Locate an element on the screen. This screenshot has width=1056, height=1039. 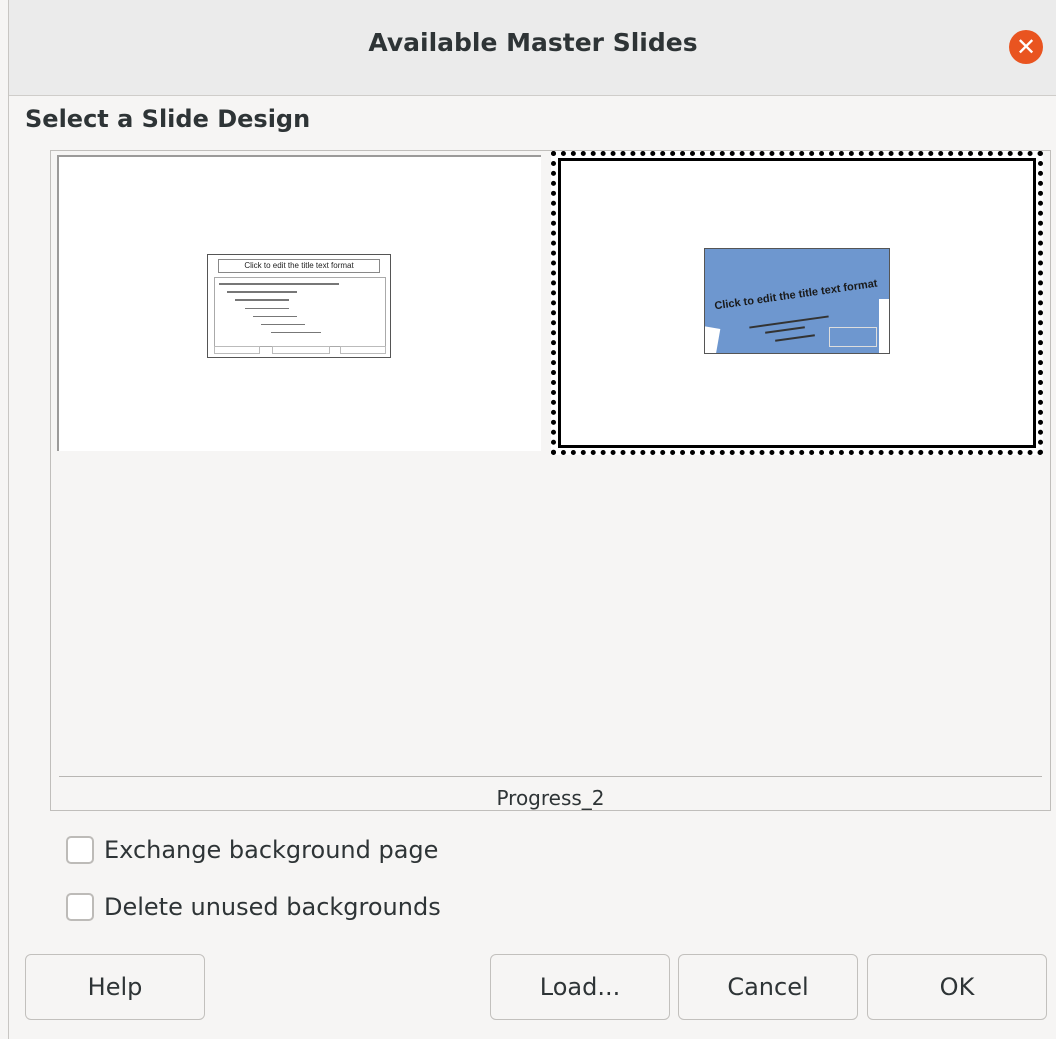
close-icon: ✕ is located at coordinates (1026, 47).